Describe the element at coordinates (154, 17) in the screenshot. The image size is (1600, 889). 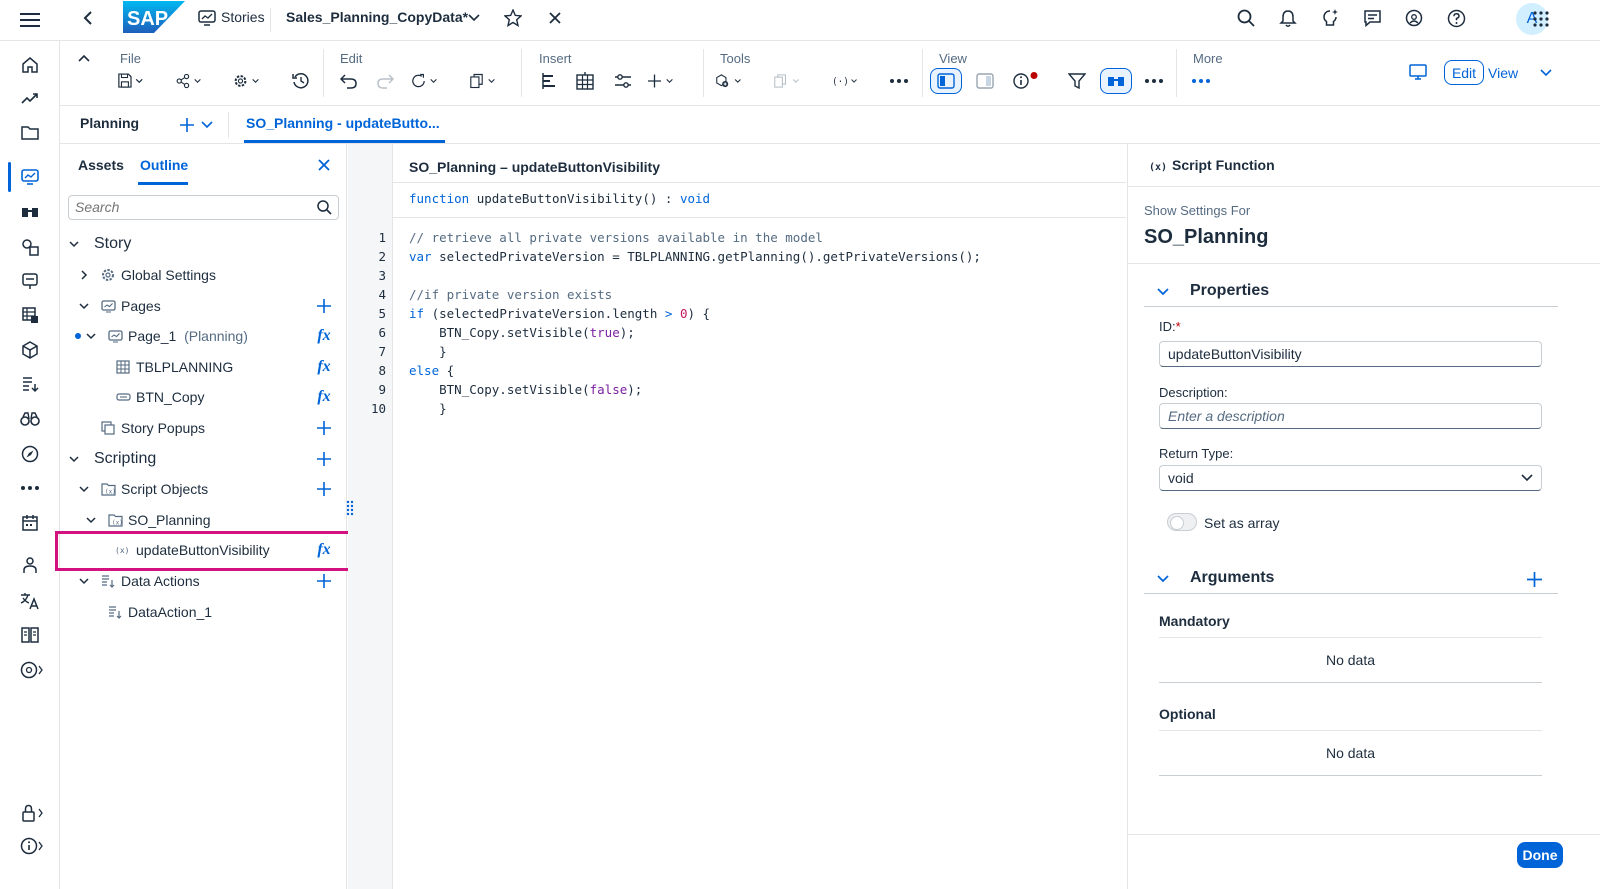
I see `sap-logo: SAP` at that location.